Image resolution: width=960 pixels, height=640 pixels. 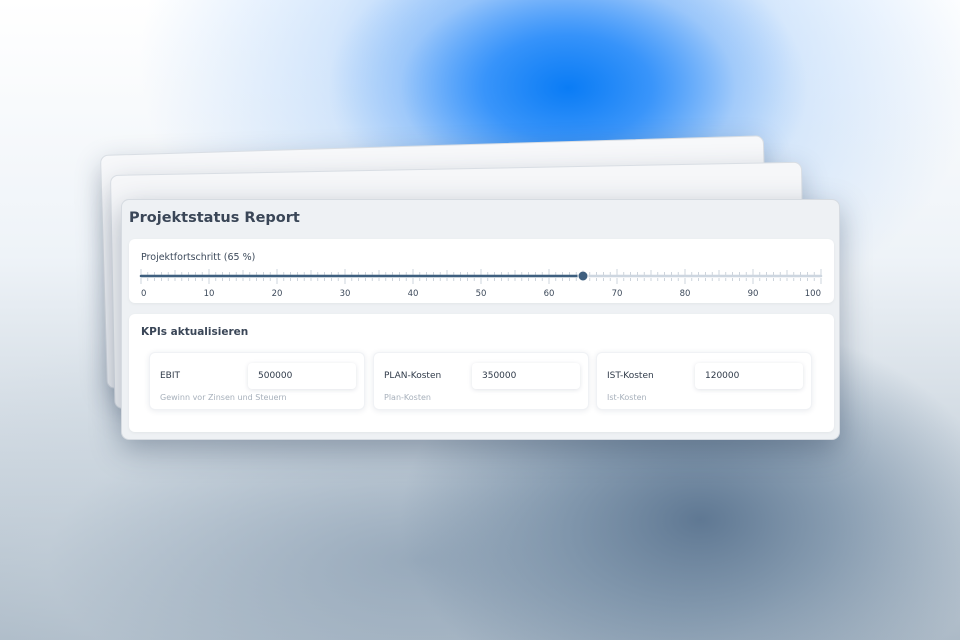 I want to click on report-title: Projektstatus Report, so click(x=214, y=218).